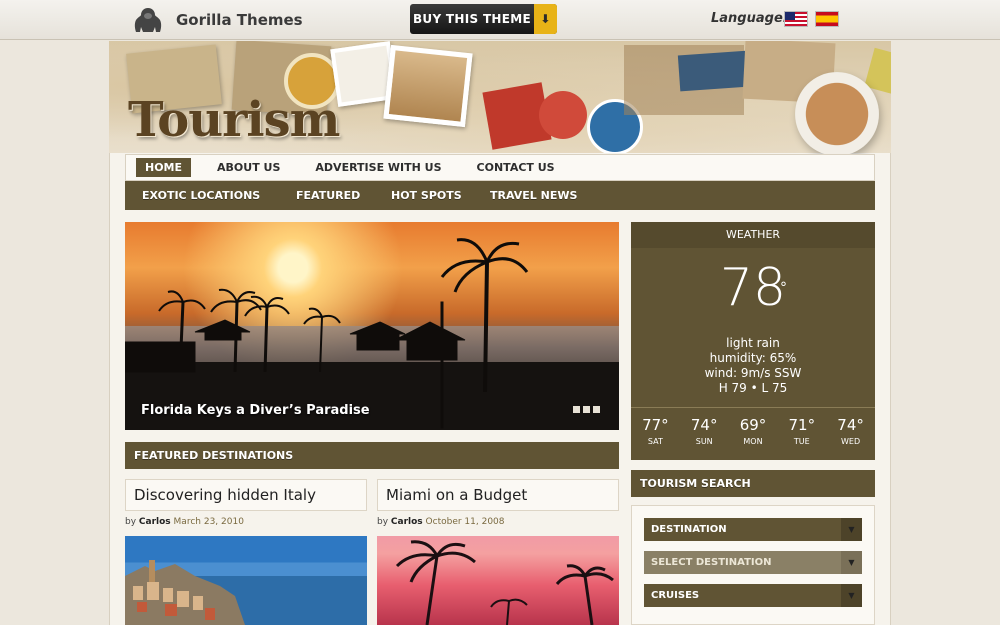 The height and width of the screenshot is (625, 1000). Describe the element at coordinates (545, 19) in the screenshot. I see `download-arrow-icon: ⬇` at that location.